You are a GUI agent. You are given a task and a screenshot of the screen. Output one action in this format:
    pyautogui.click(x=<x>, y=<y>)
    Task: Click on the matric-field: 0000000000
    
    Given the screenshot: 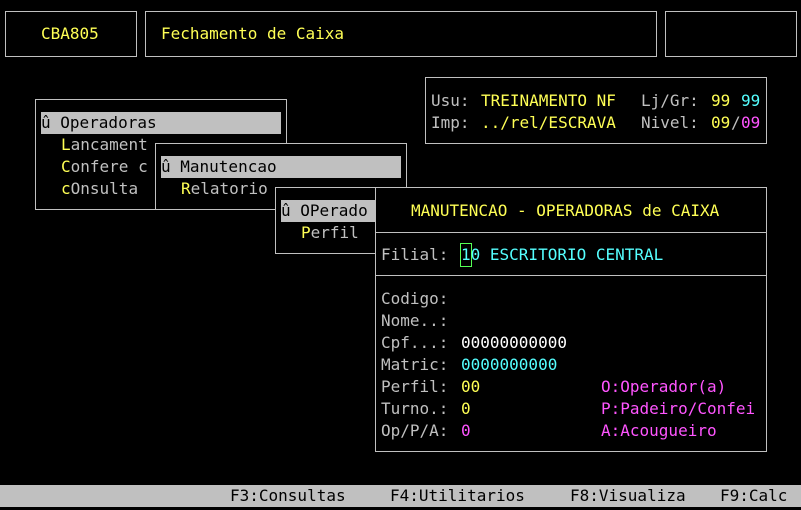 What is the action you would take?
    pyautogui.click(x=509, y=365)
    